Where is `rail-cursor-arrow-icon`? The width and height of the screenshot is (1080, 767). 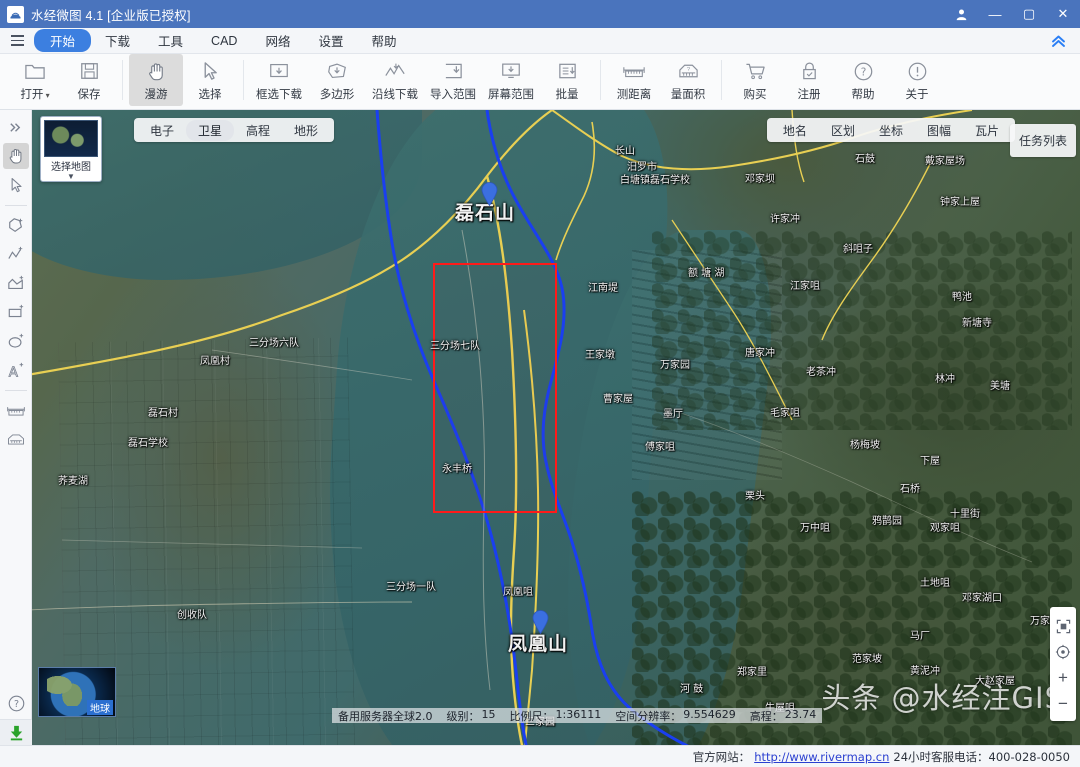 rail-cursor-arrow-icon is located at coordinates (16, 185).